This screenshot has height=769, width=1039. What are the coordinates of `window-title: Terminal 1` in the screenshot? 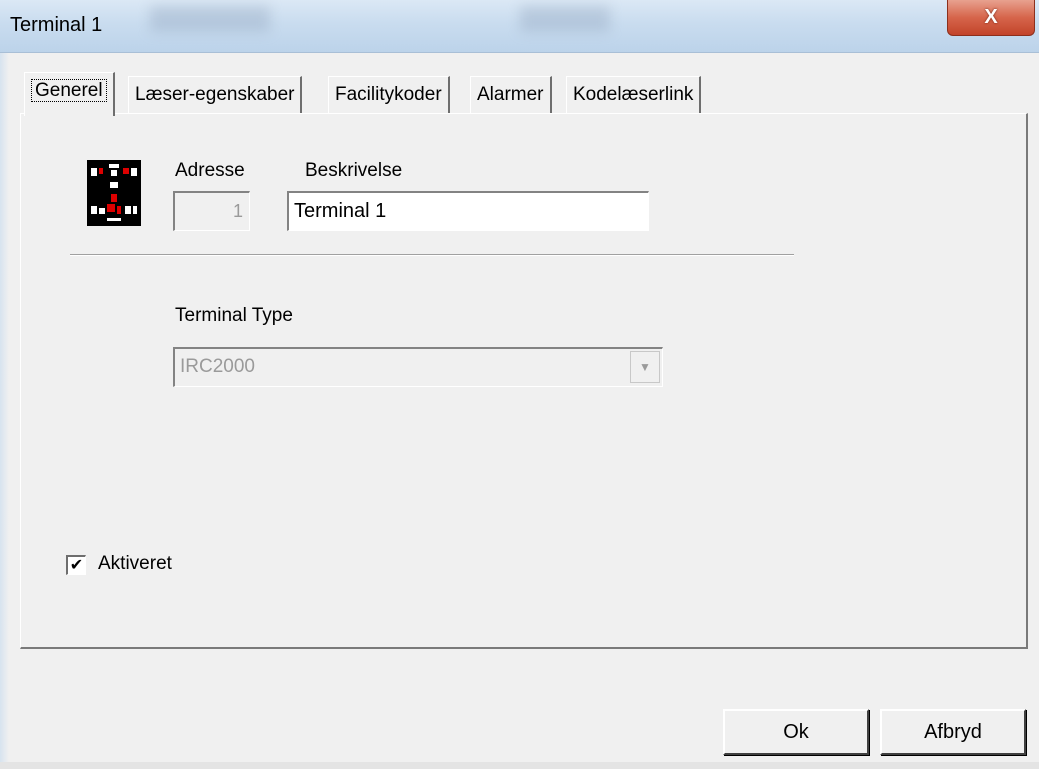 It's located at (56, 25).